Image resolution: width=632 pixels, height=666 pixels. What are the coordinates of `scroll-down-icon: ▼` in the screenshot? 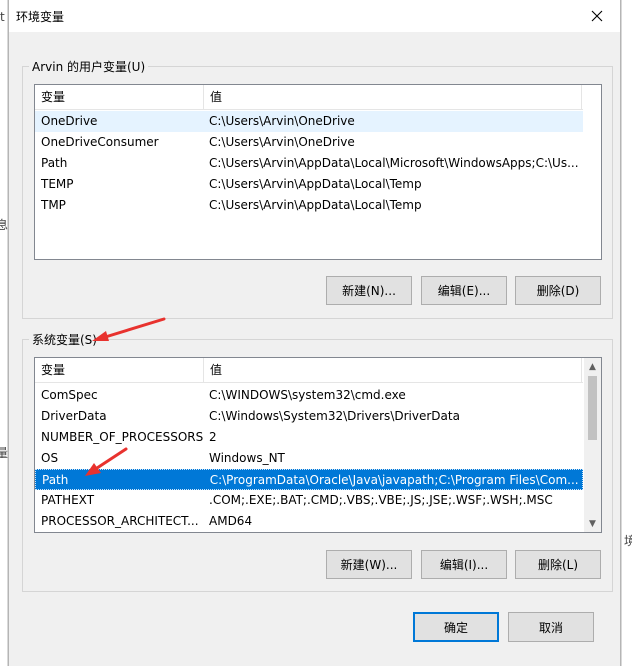 It's located at (592, 523).